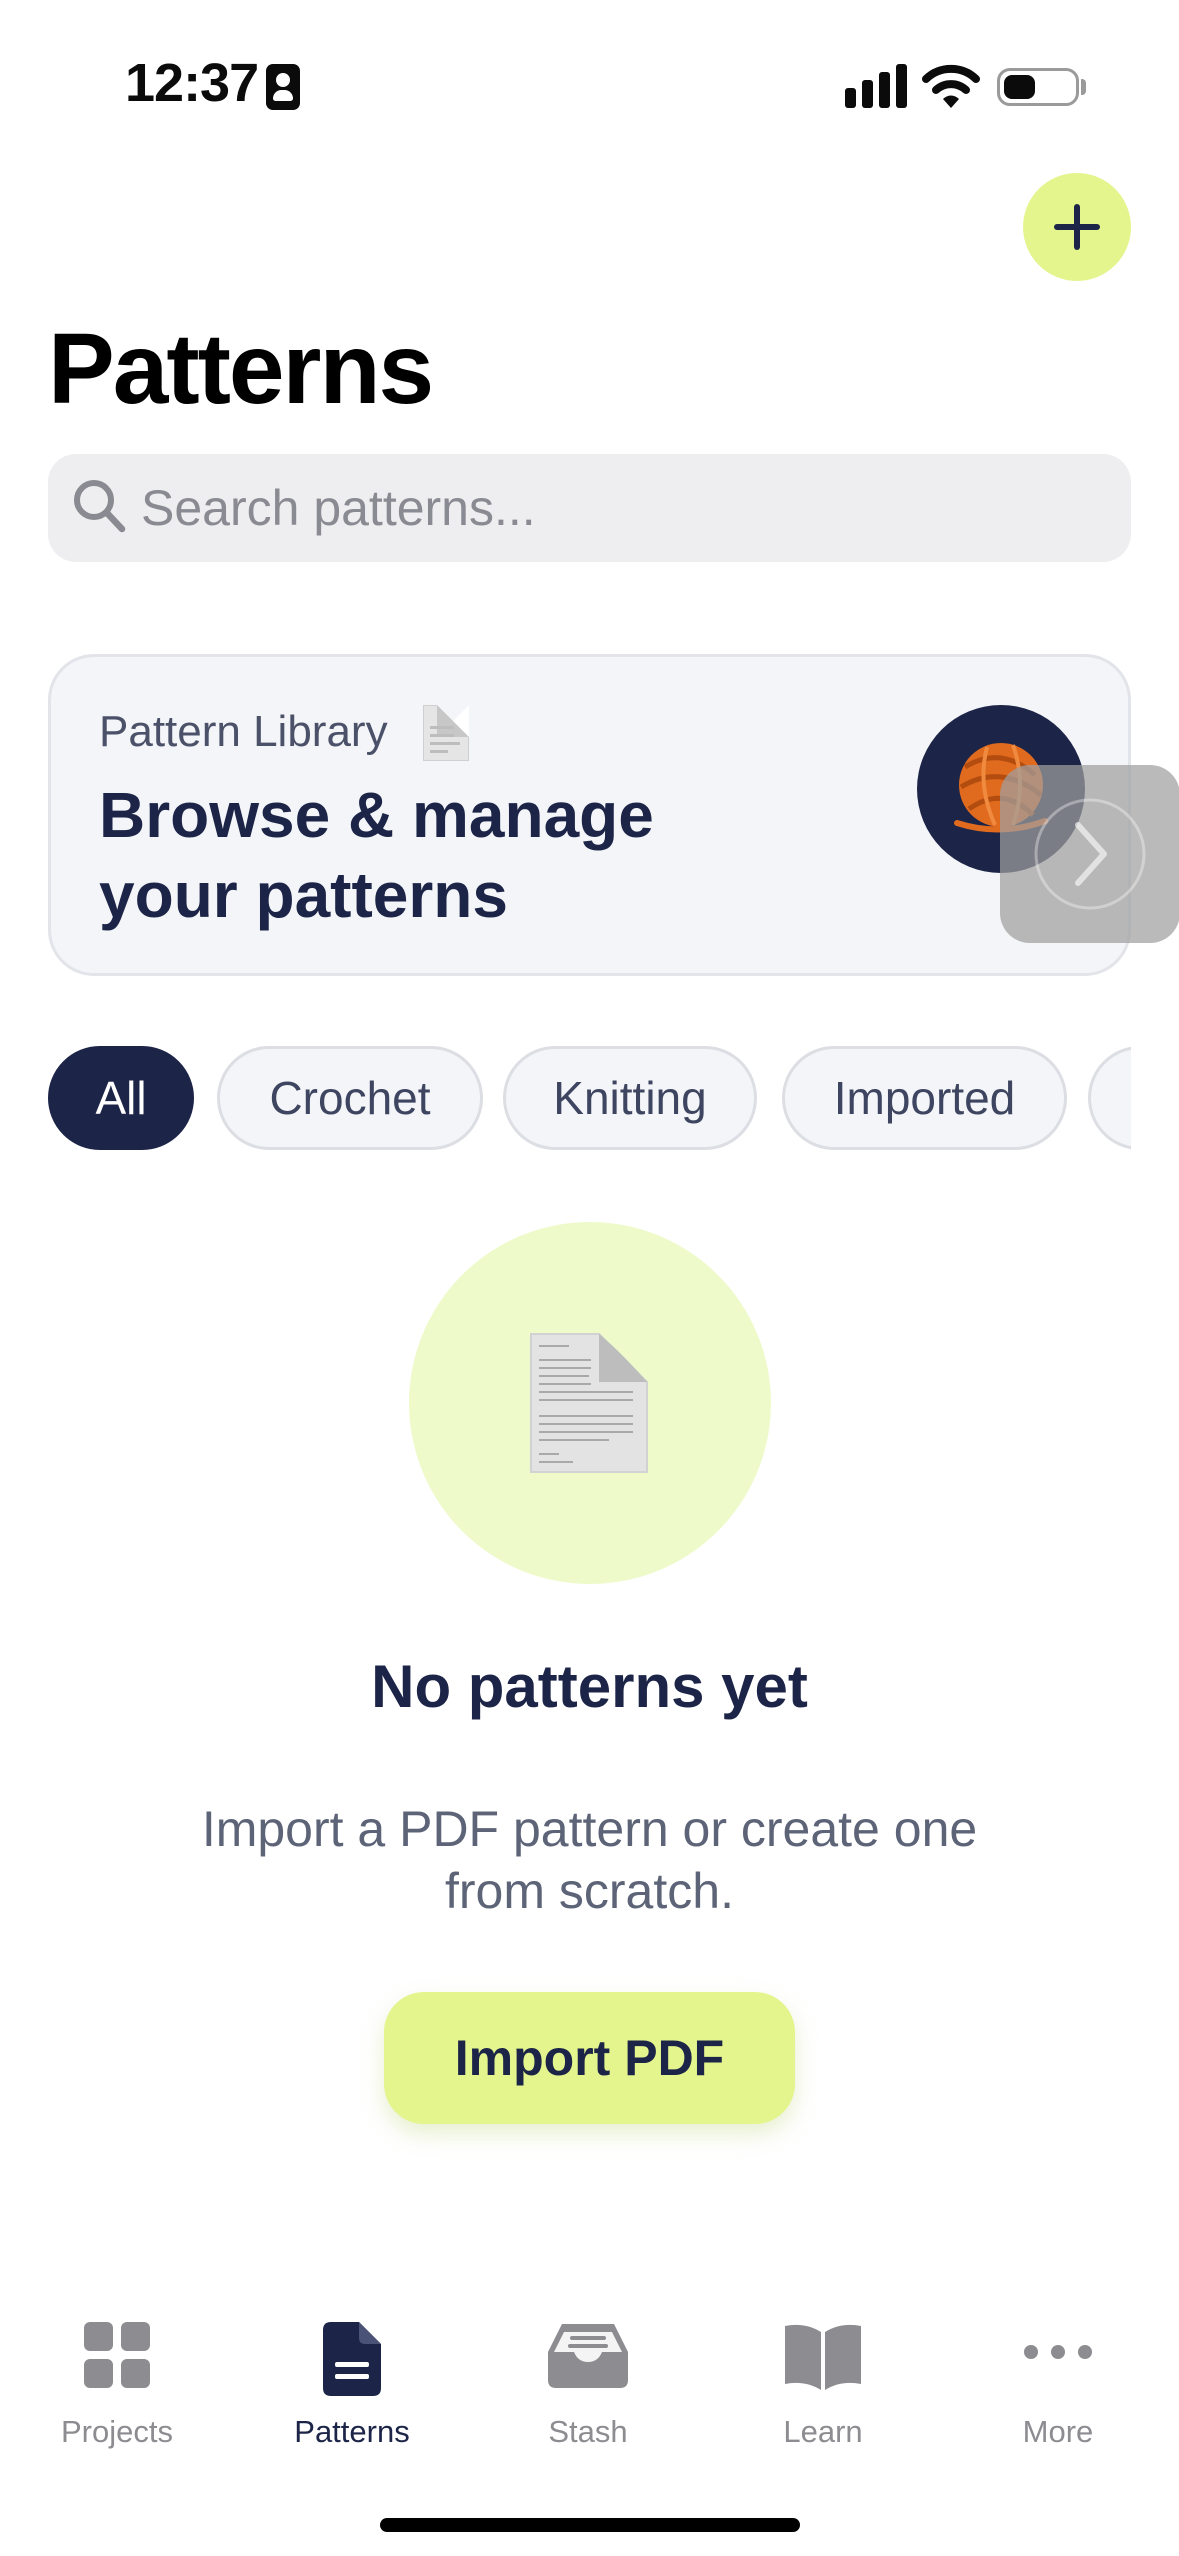  What do you see at coordinates (1083, 87) in the screenshot?
I see `battery-tip` at bounding box center [1083, 87].